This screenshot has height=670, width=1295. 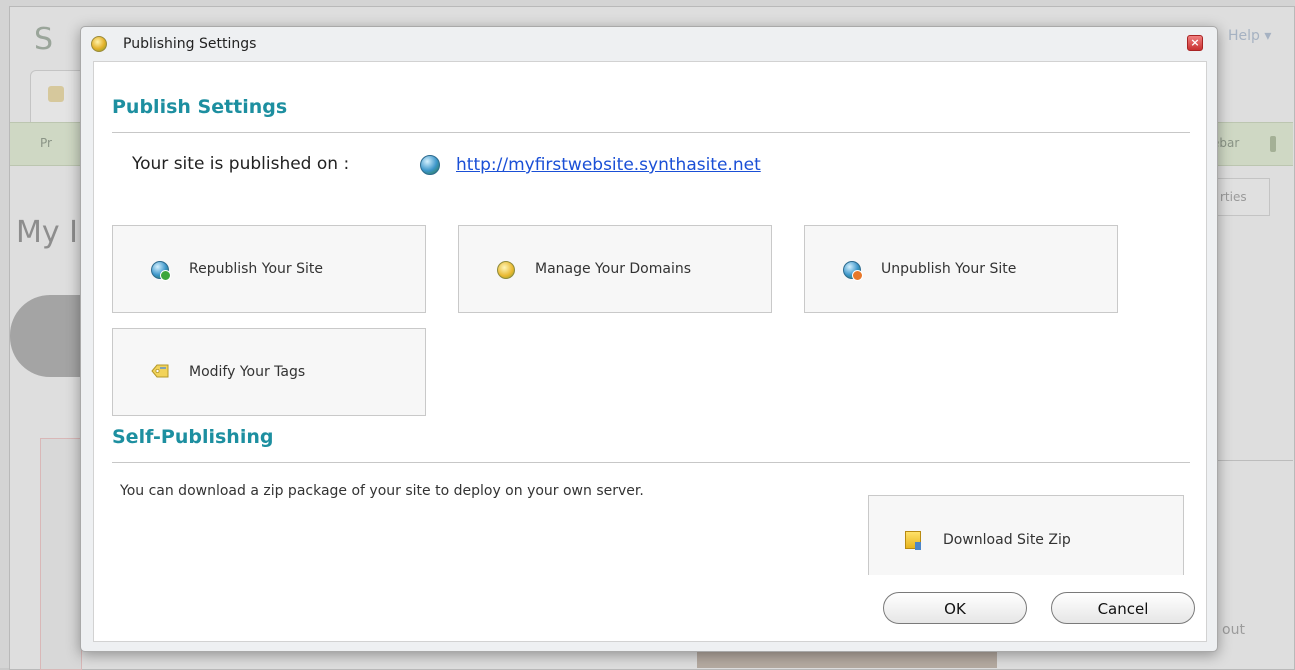 I want to click on download-site-zip-button: Download Site Zip, so click(x=1026, y=539).